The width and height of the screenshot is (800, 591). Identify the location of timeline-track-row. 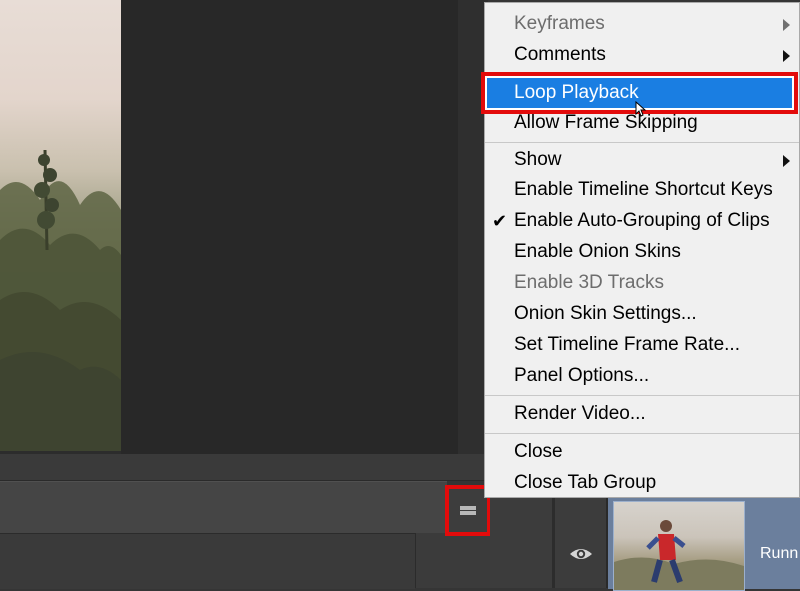
(207, 561).